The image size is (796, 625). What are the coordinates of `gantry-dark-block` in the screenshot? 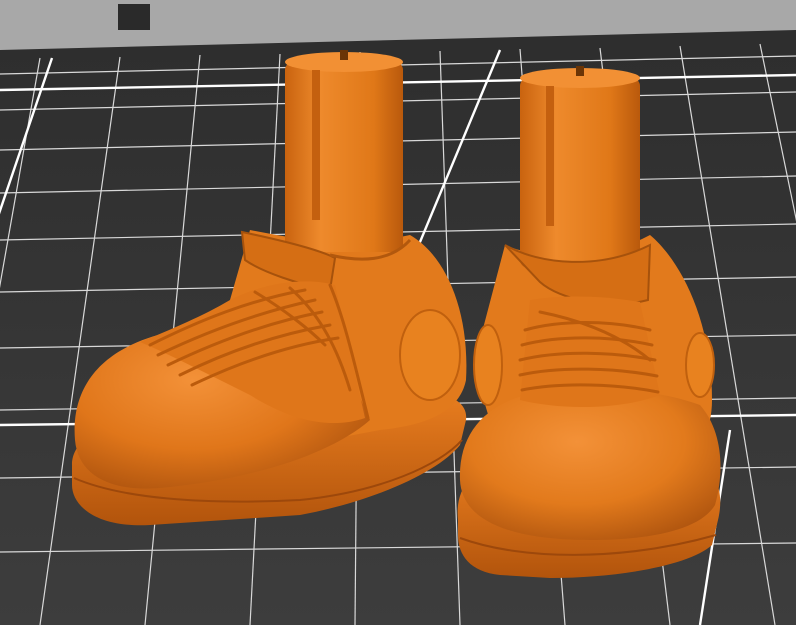 It's located at (134, 17).